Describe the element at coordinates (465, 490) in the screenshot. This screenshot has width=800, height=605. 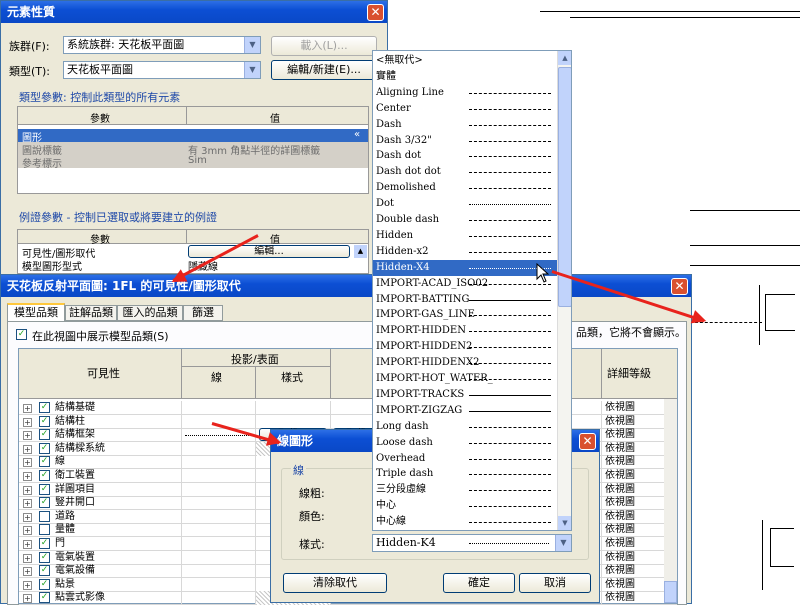
I see `pattern-option: 三分段虛線` at that location.